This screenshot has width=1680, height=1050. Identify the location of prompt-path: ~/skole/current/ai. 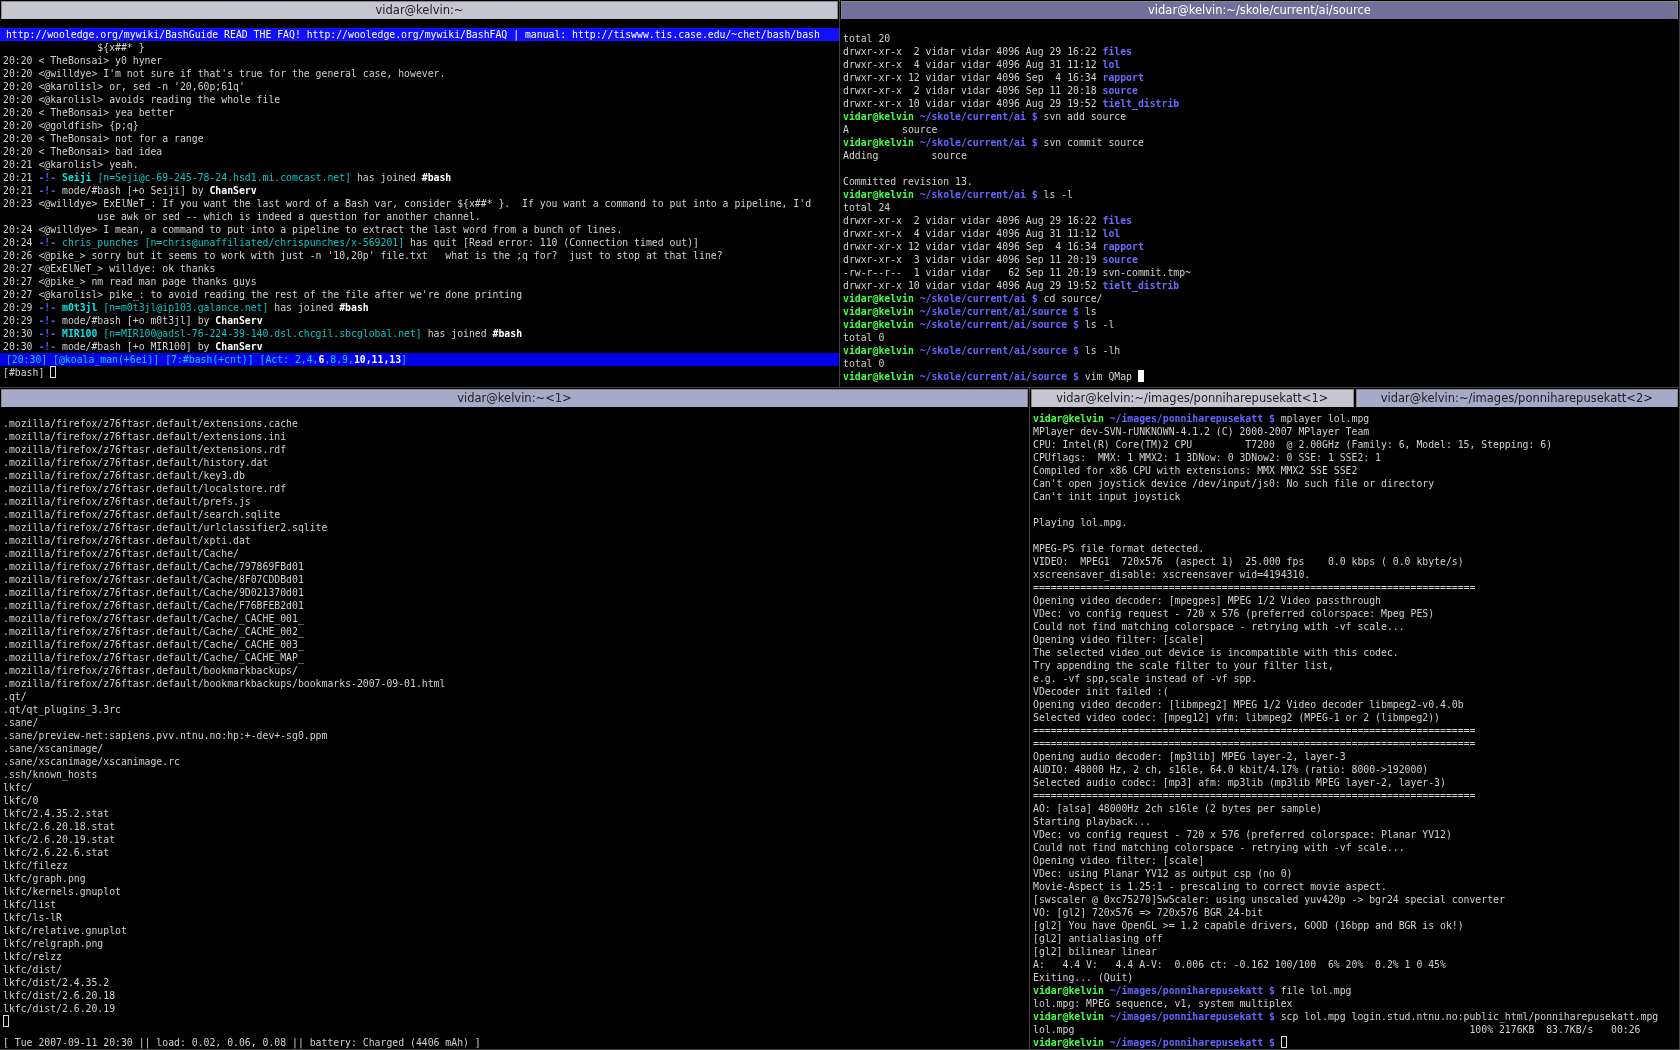
(972, 194).